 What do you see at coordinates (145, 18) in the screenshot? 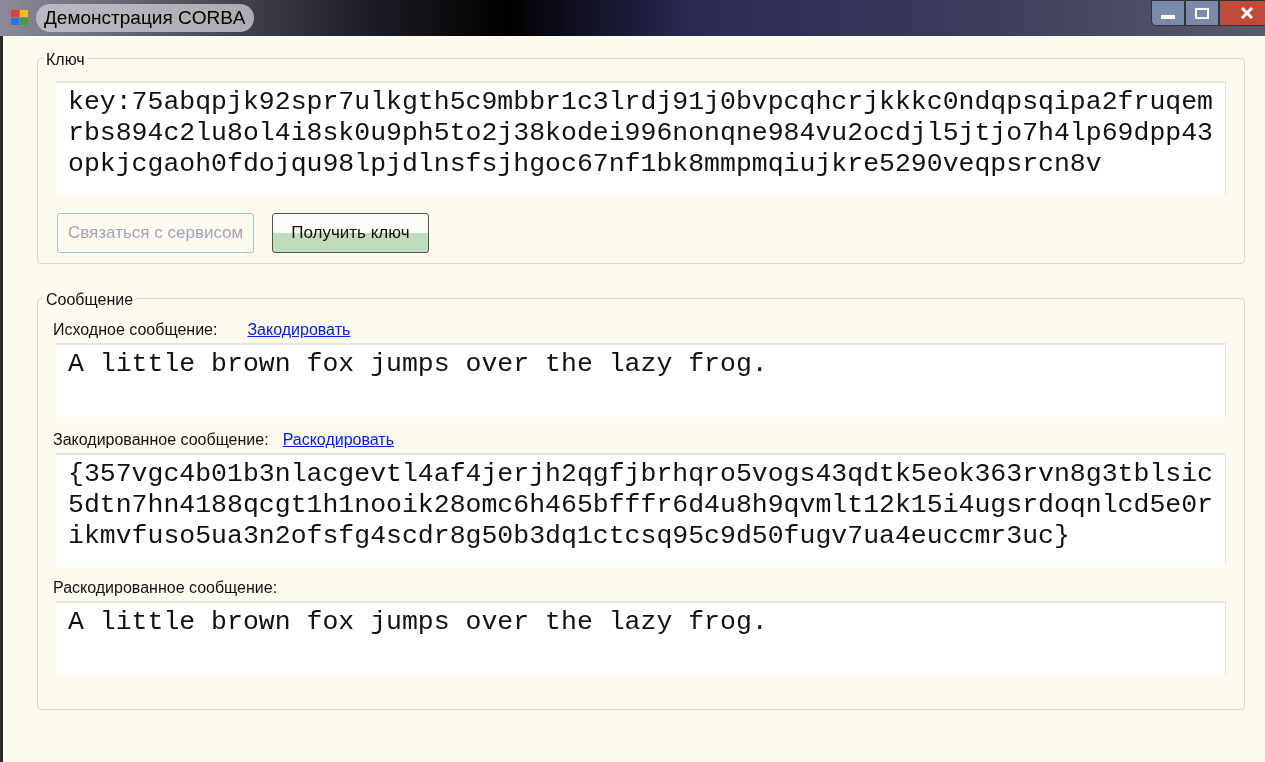
I see `window-title: Демонстрация CORBA` at bounding box center [145, 18].